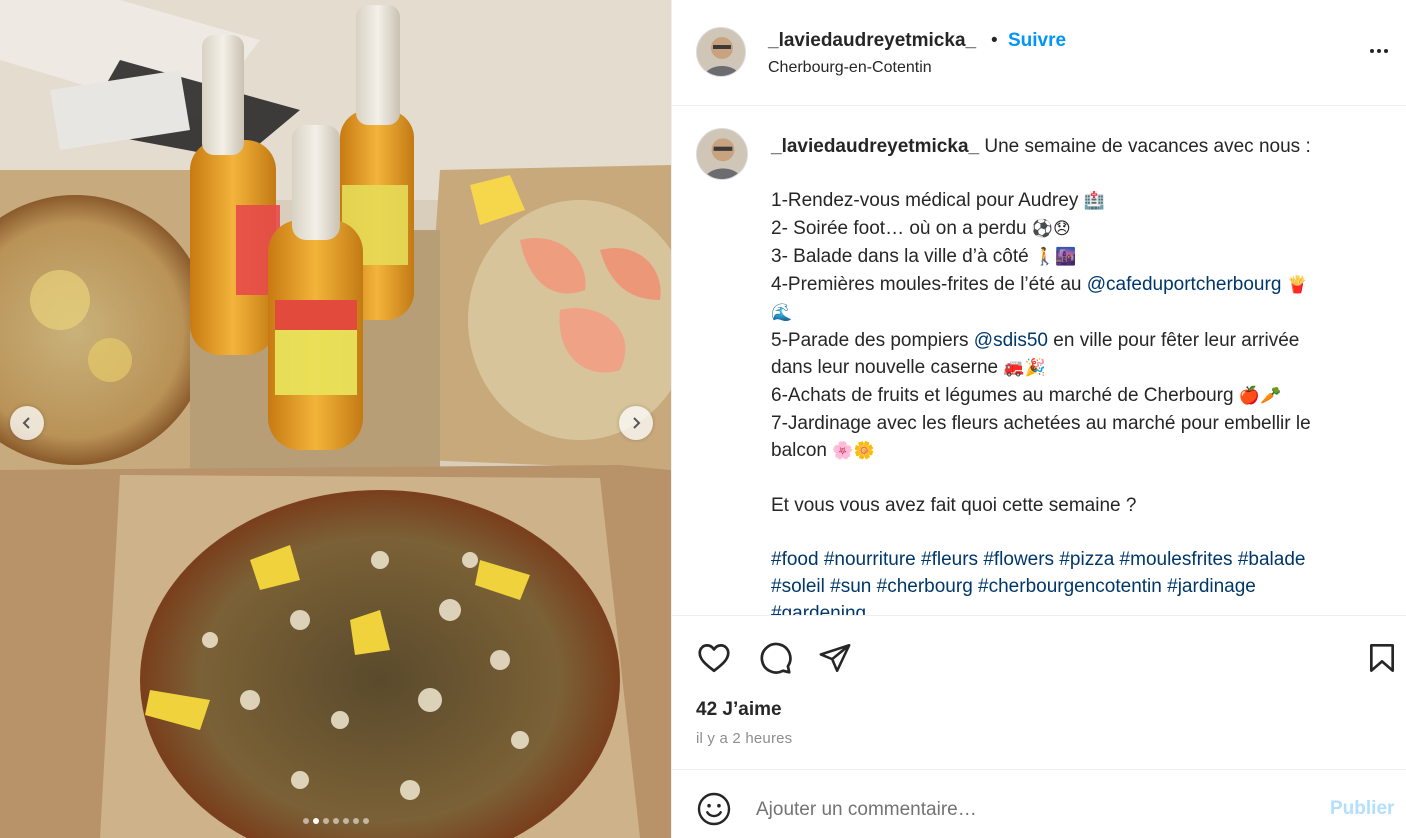  Describe the element at coordinates (1176, 340) in the screenshot. I see `caption-line-5-cont: en ville pour fêter leur arrivée` at that location.